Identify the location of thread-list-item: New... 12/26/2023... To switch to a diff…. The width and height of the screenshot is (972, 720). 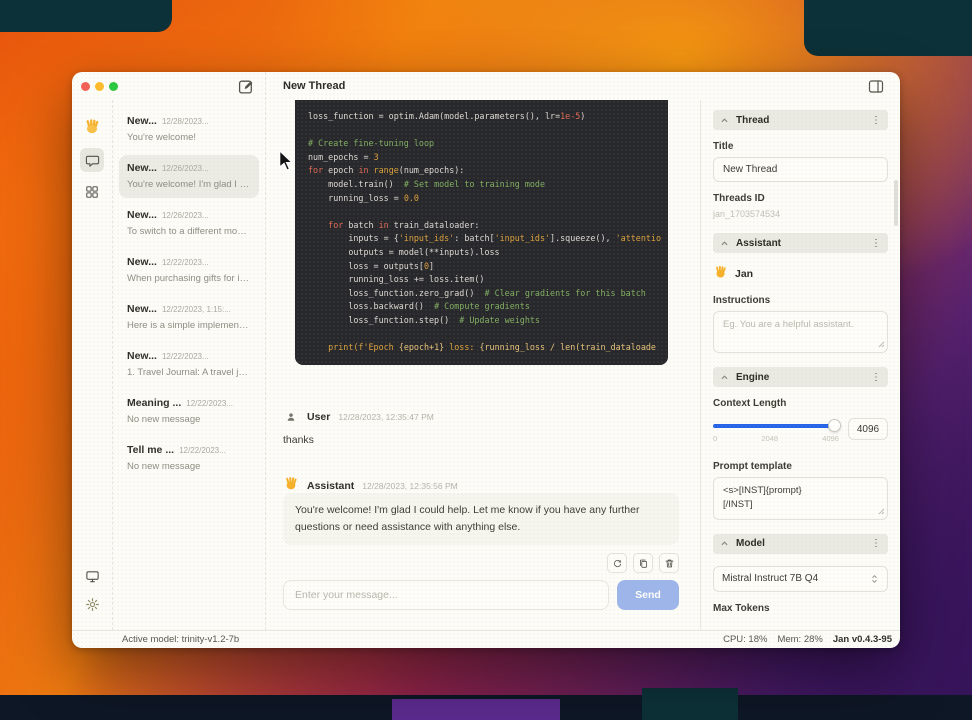
(189, 223).